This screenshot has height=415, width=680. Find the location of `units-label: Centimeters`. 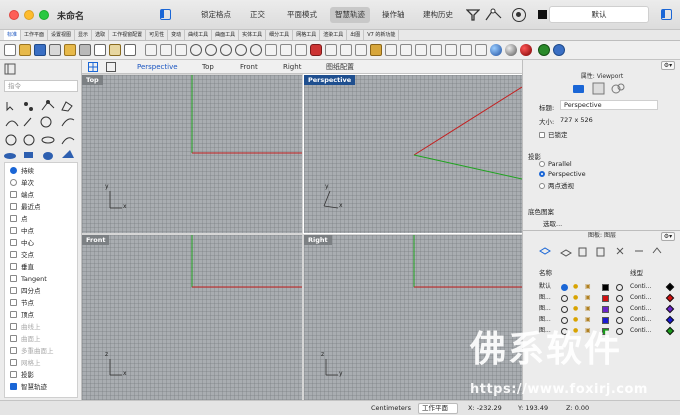

units-label: Centimeters is located at coordinates (391, 408).